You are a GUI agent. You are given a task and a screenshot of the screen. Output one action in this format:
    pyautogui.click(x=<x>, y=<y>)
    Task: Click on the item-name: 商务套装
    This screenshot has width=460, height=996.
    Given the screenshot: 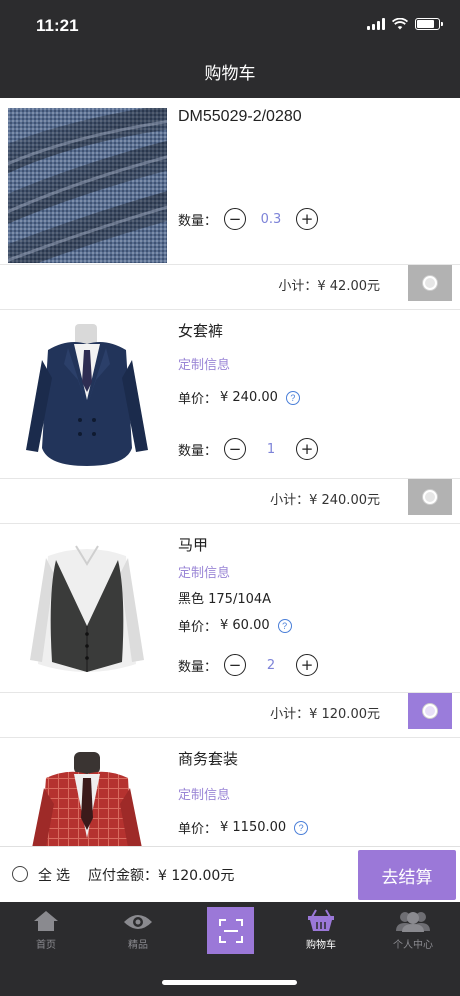 What is the action you would take?
    pyautogui.click(x=208, y=759)
    